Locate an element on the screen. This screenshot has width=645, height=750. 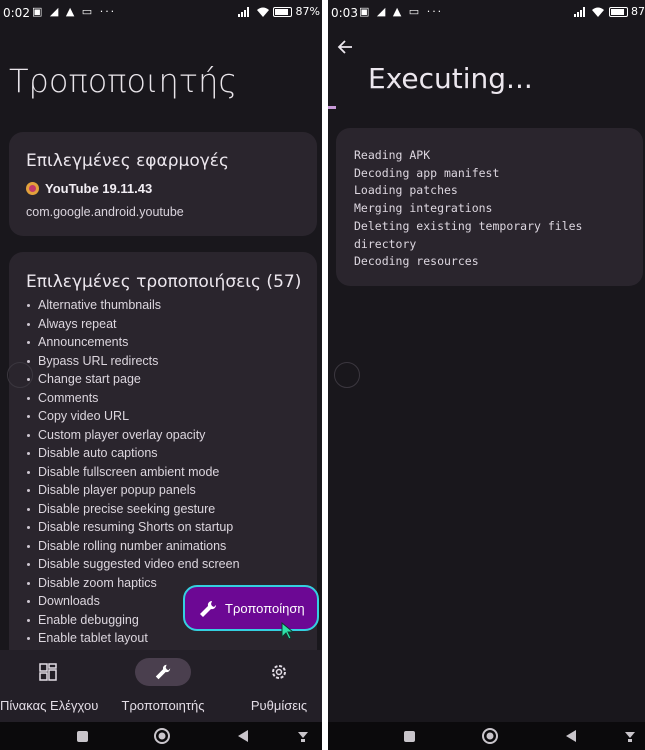
package-name: com.google.android.youtube is located at coordinates (105, 212).